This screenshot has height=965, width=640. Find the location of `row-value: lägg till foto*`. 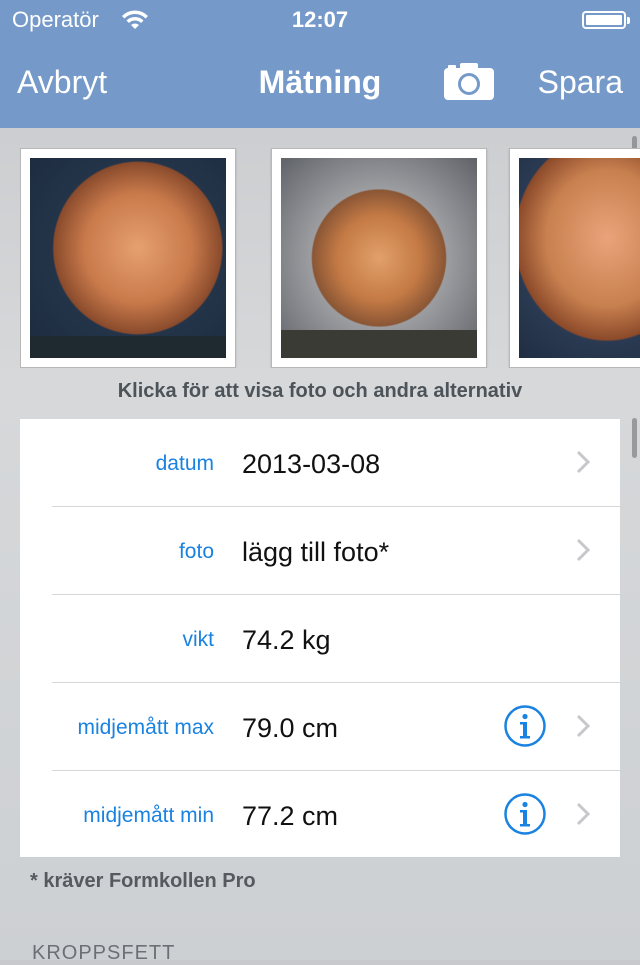

row-value: lägg till foto* is located at coordinates (316, 552).